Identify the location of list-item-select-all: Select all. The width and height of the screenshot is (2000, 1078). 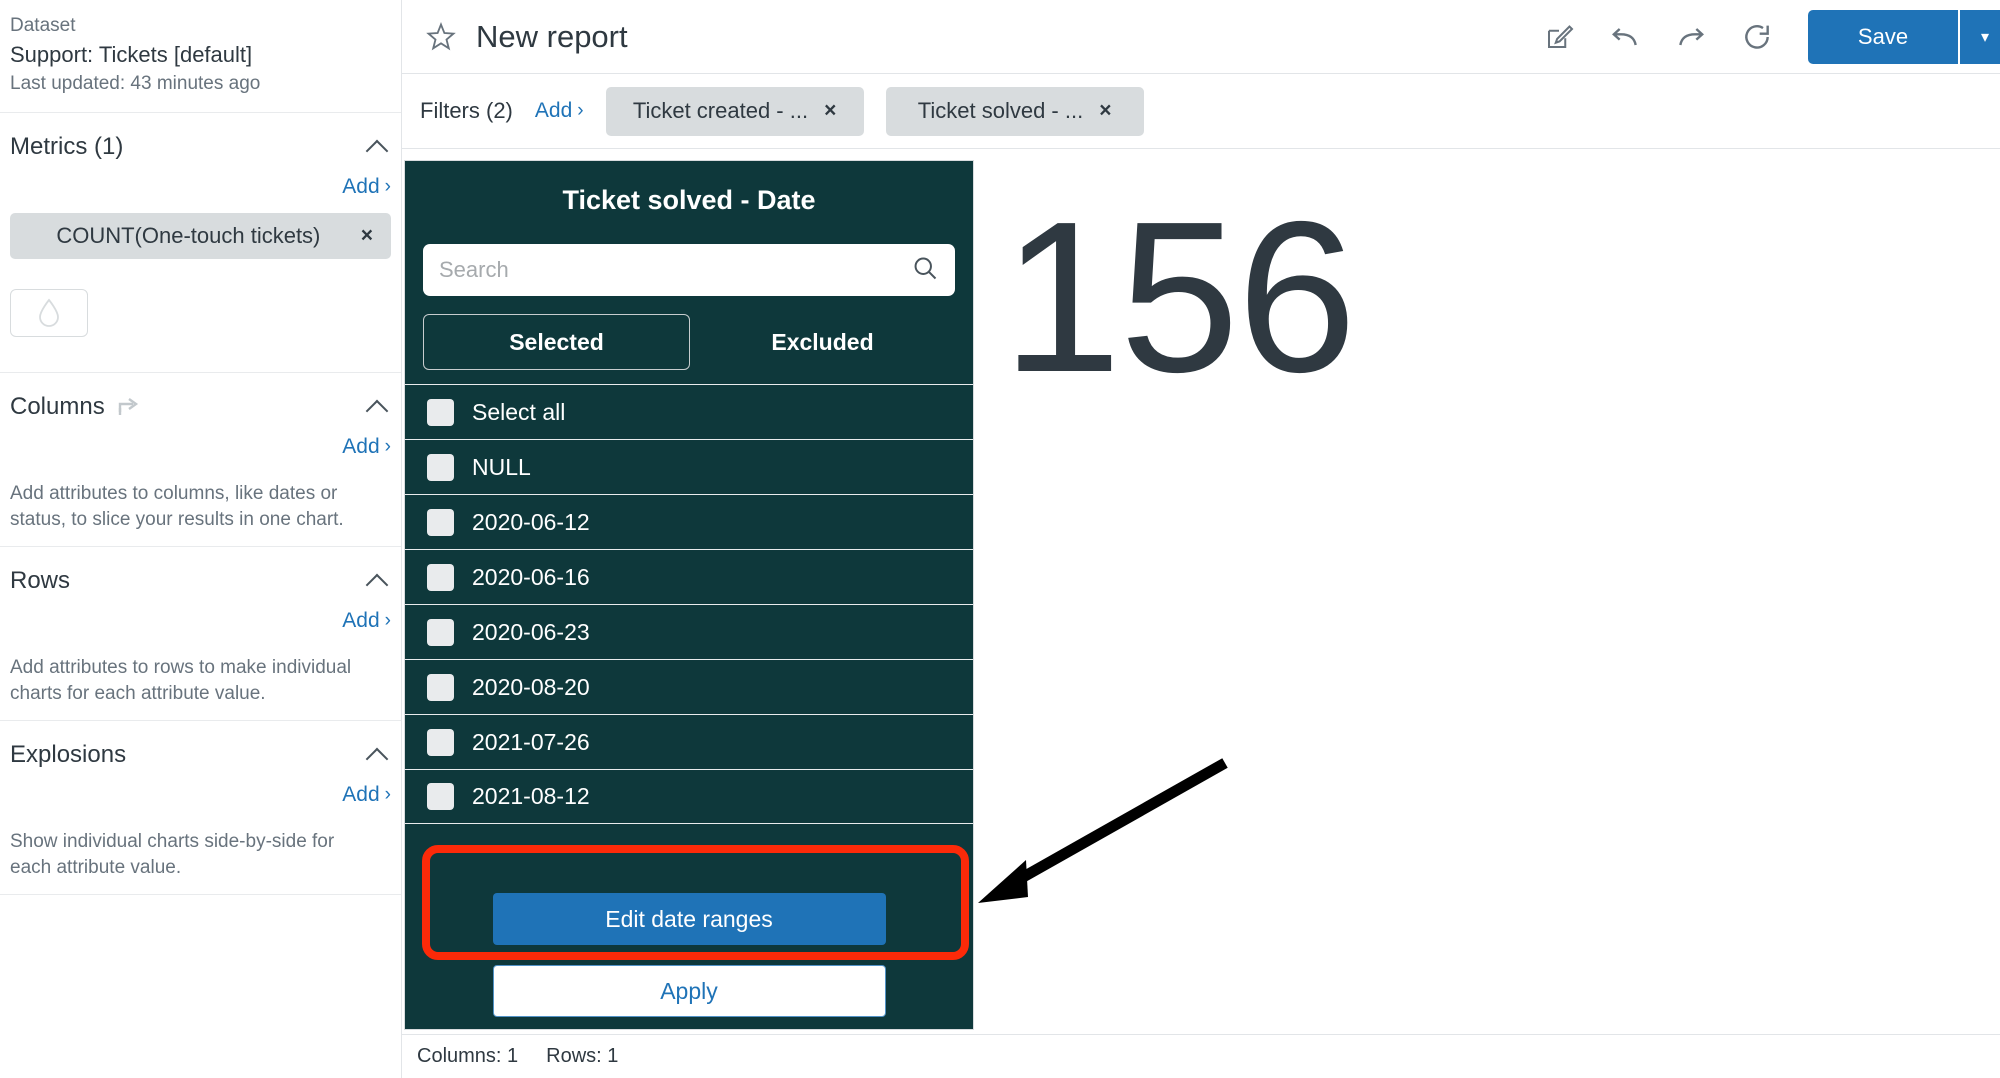
(689, 411).